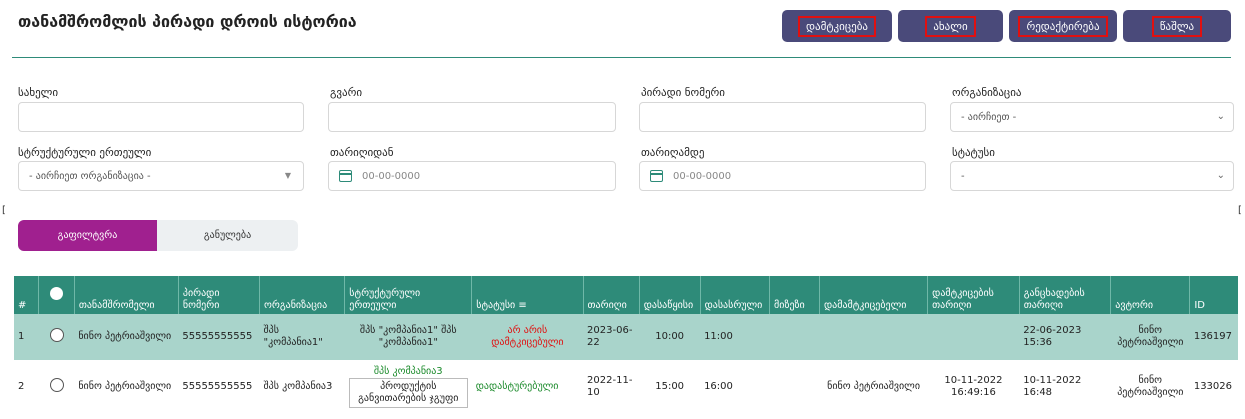 Image resolution: width=1245 pixels, height=419 pixels. Describe the element at coordinates (873, 337) in the screenshot. I see `row-approver` at that location.